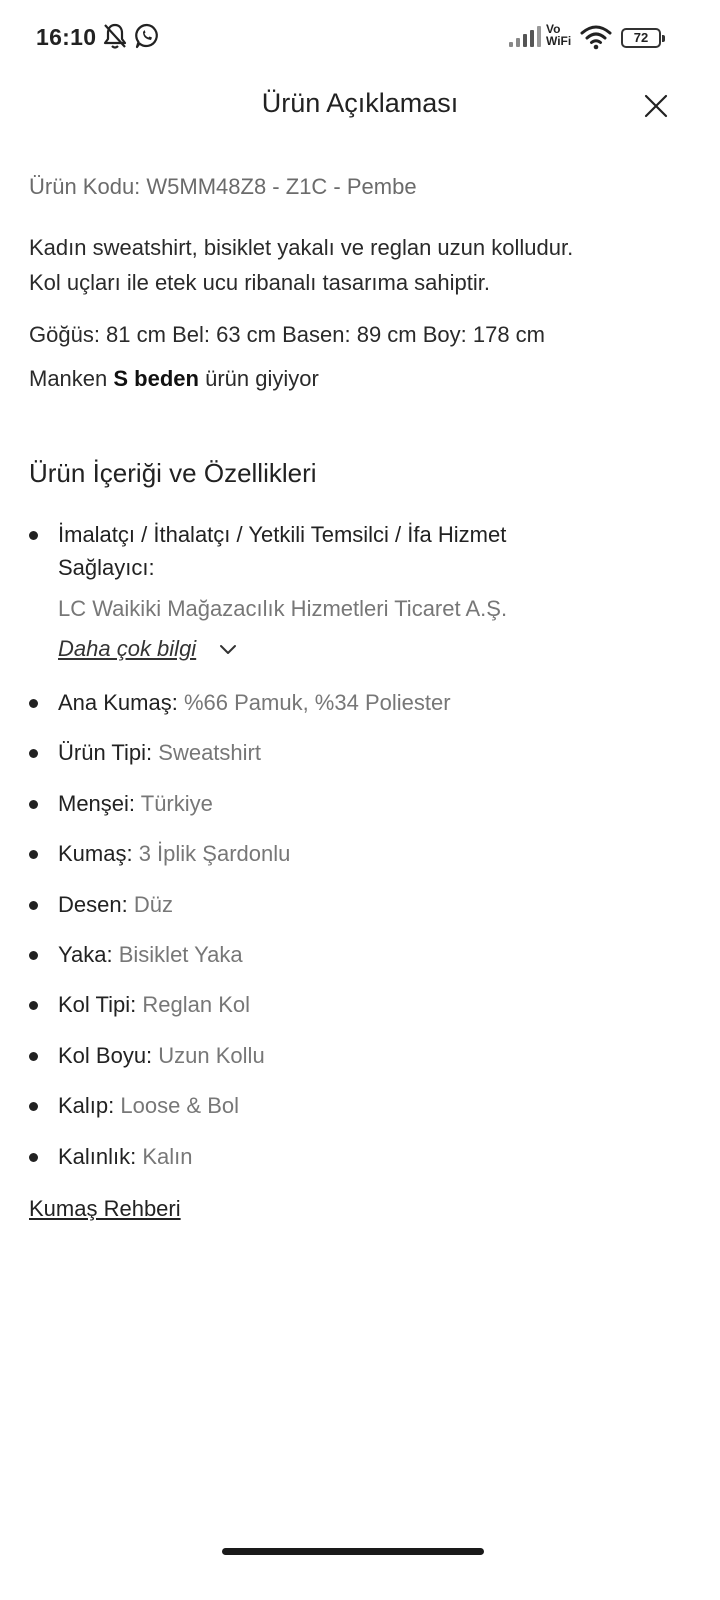 This screenshot has width=720, height=1600. What do you see at coordinates (559, 41) in the screenshot?
I see `vowifi-bottom-text: WiFi` at bounding box center [559, 41].